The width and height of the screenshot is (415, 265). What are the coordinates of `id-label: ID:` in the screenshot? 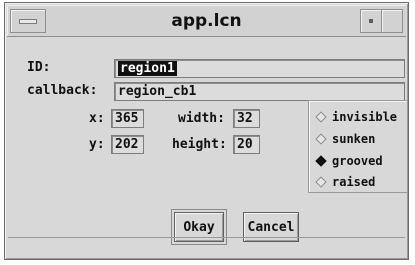 It's located at (39, 67).